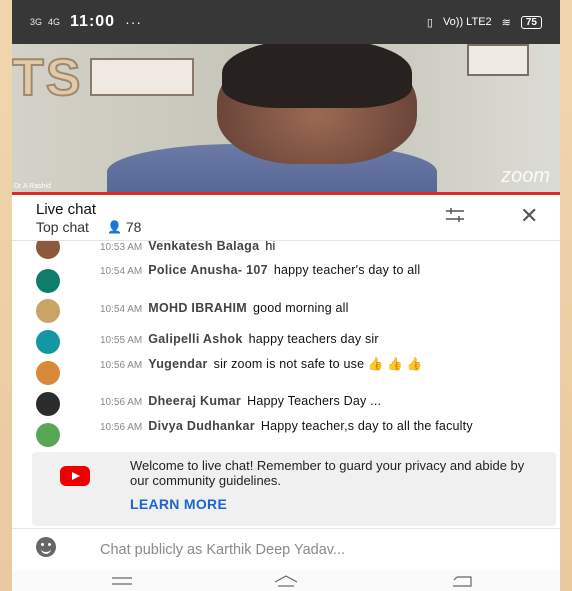 Image resolution: width=572 pixels, height=591 pixels. I want to click on signal-4g-icon: 4G, so click(54, 21).